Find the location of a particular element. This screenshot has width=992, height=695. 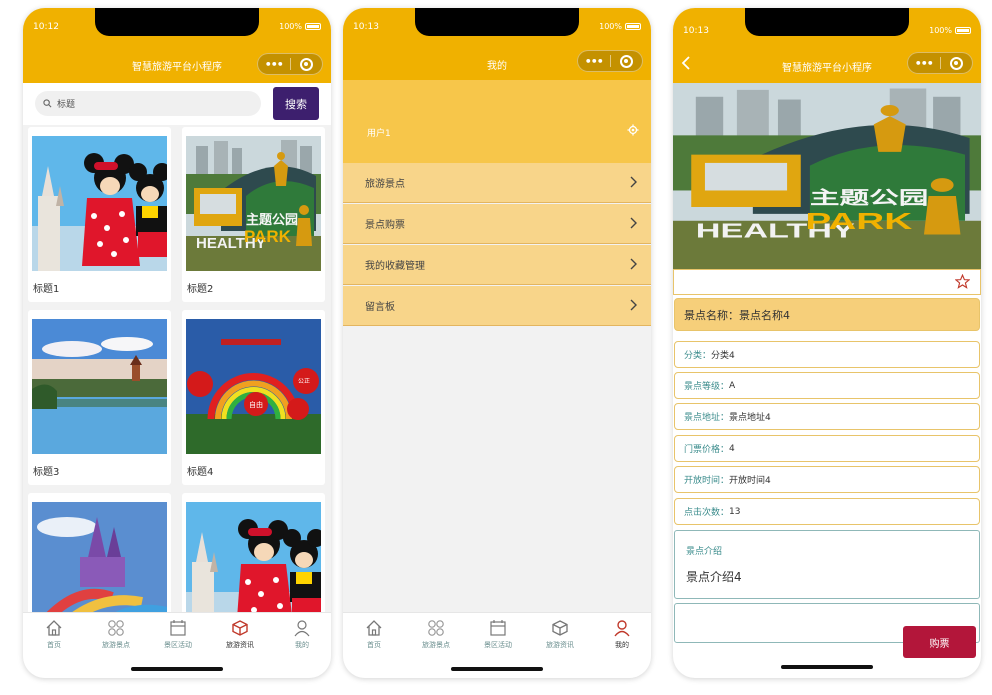

info-value: A is located at coordinates (732, 385).